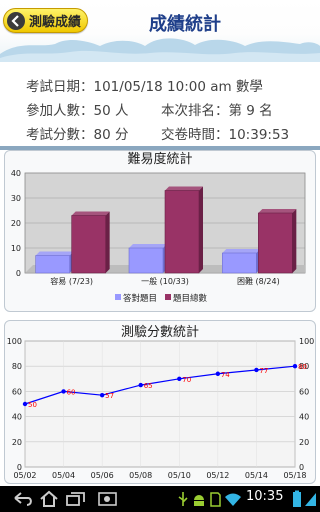  Describe the element at coordinates (60, 135) in the screenshot. I see `score-label: 考試分數：` at that location.